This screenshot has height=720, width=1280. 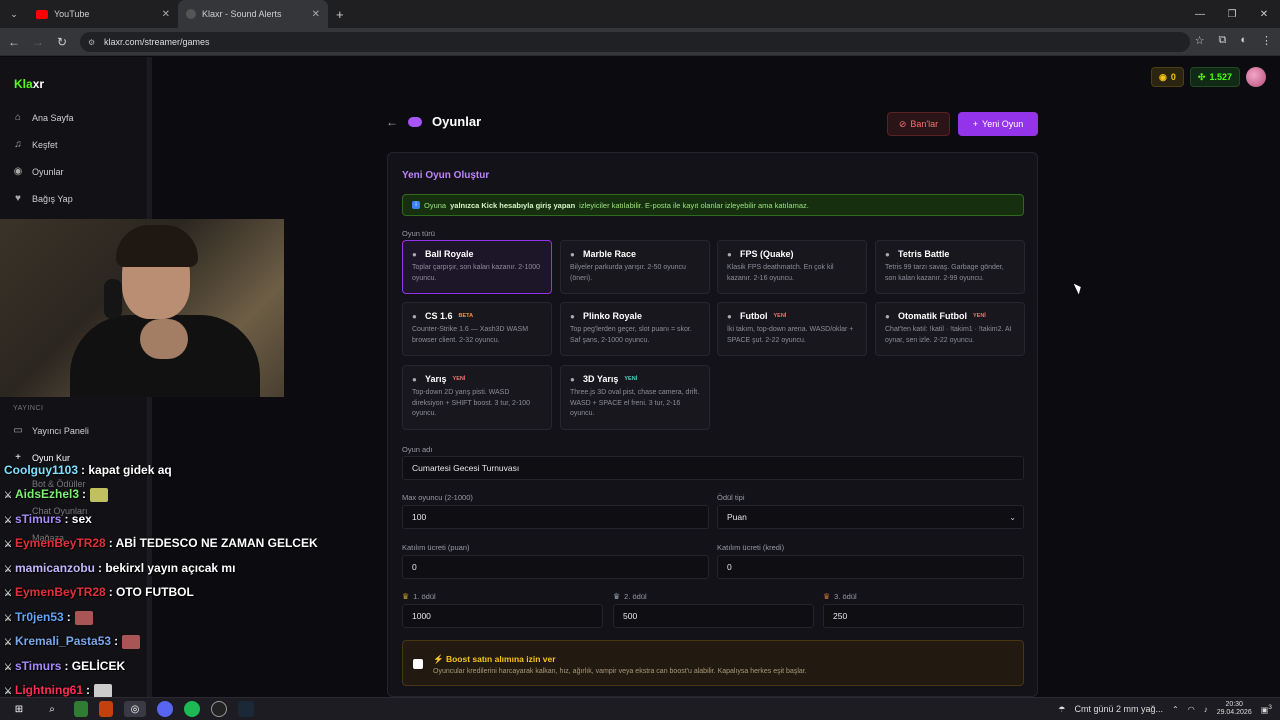 What do you see at coordinates (253, 14) in the screenshot?
I see `tab-klaxr: Klaxr - Sound Alerts ✕` at bounding box center [253, 14].